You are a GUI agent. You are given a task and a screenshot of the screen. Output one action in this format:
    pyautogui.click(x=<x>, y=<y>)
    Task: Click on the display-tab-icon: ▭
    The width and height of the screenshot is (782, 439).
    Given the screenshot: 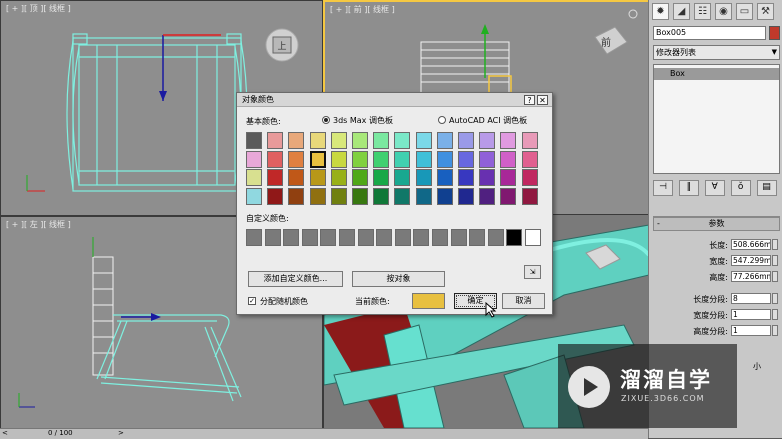 What is the action you would take?
    pyautogui.click(x=744, y=11)
    